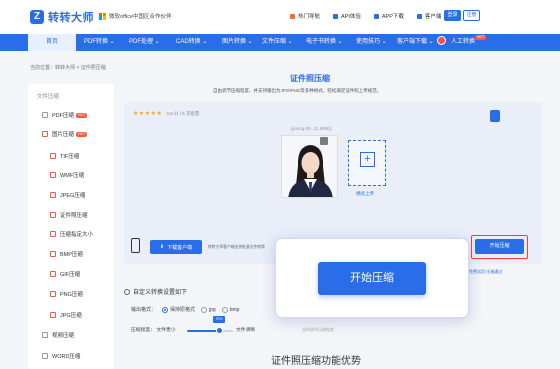 This screenshot has height=369, width=560. I want to click on brand-name: 转转大师, so click(71, 18).